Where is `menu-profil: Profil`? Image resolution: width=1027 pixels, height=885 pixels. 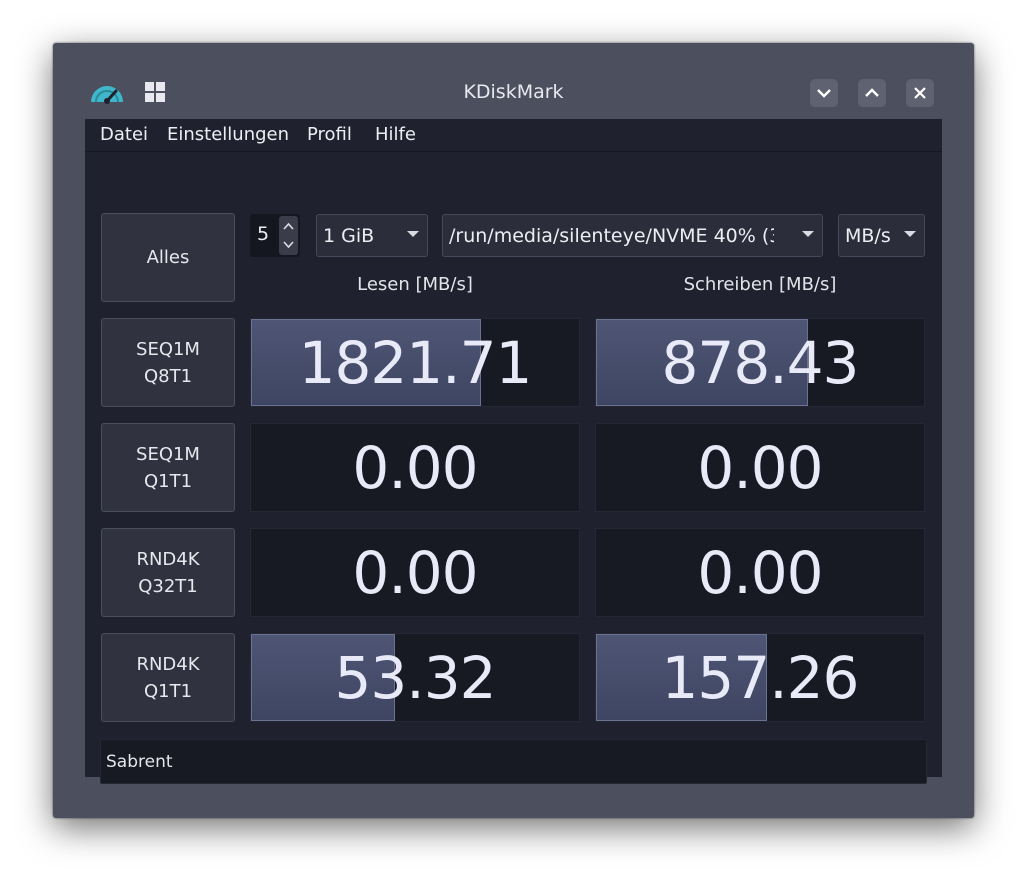
menu-profil: Profil is located at coordinates (329, 134).